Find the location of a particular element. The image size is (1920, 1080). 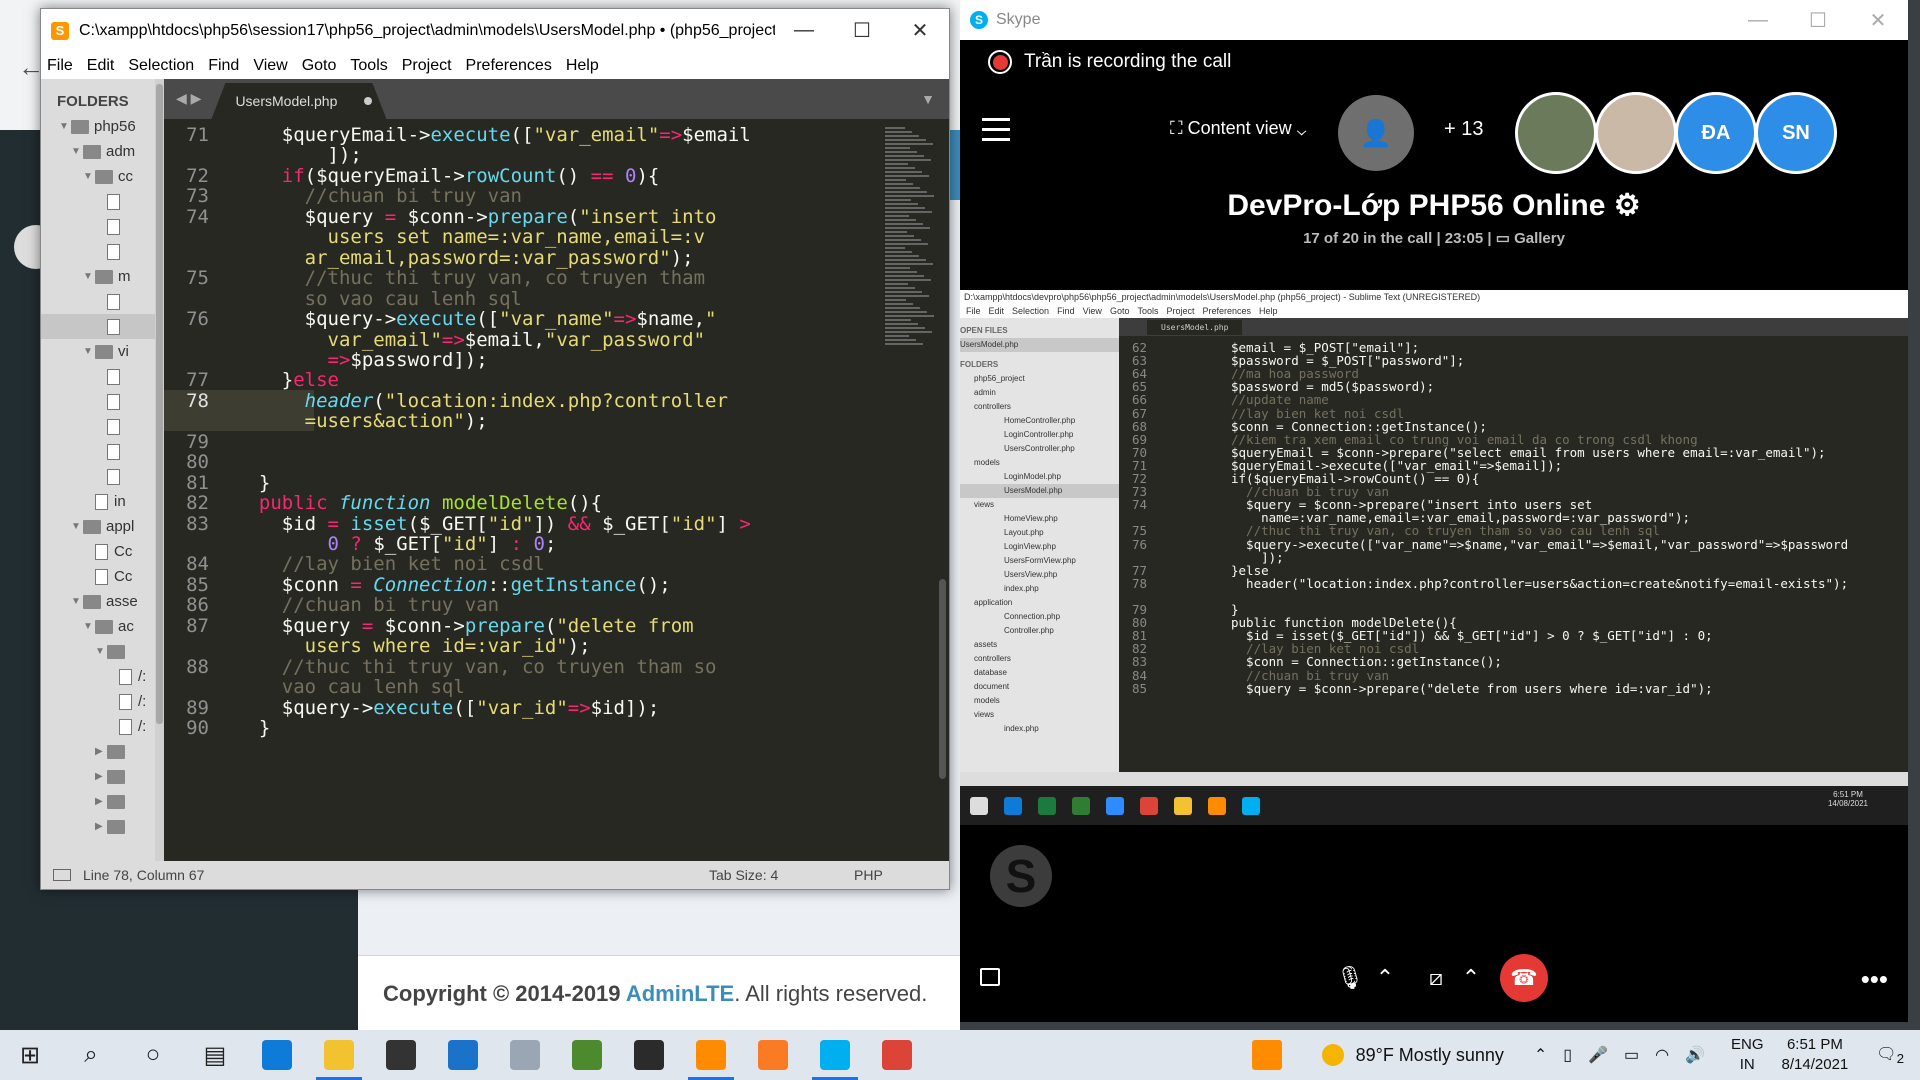

code-line: //thuc thi truy van, co truyen tham so is located at coordinates (476, 667).